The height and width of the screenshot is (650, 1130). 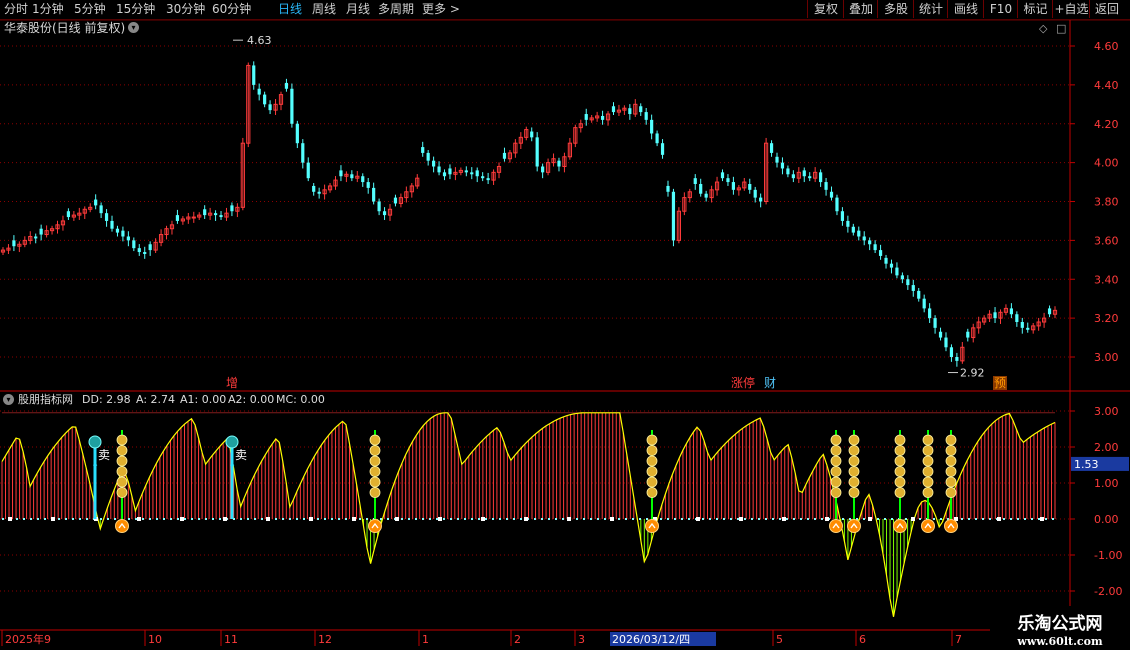 What do you see at coordinates (517, 639) in the screenshot?
I see `x-tick-label: 2` at bounding box center [517, 639].